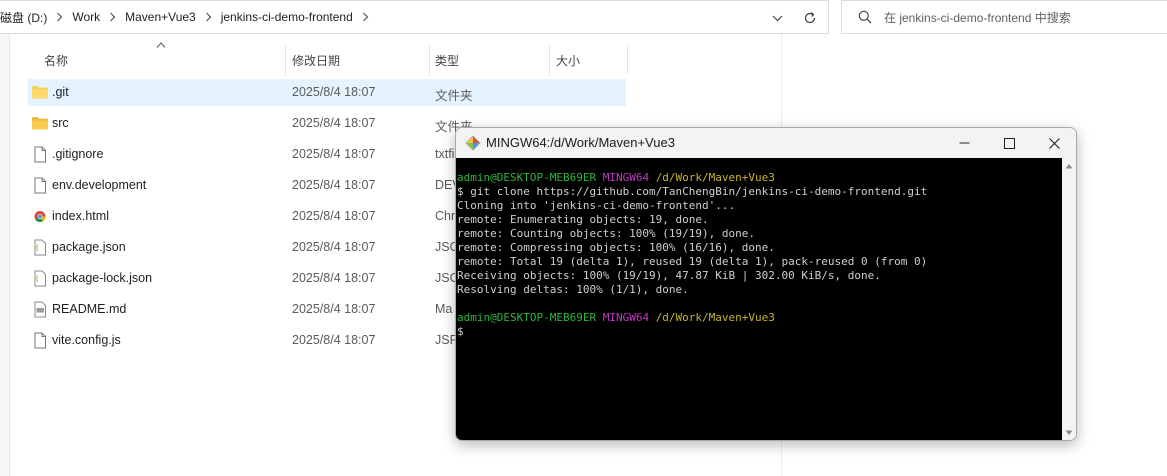  I want to click on breadcrumb-item-work: Work, so click(86, 17).